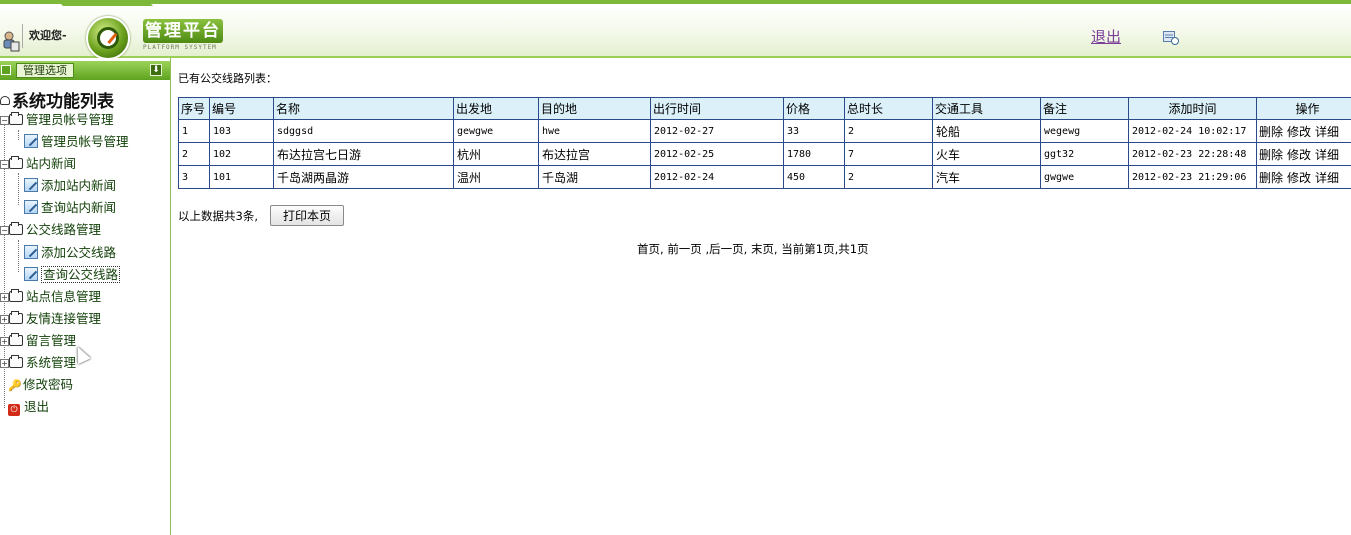  Describe the element at coordinates (105, 3) in the screenshot. I see `header-accent` at that location.